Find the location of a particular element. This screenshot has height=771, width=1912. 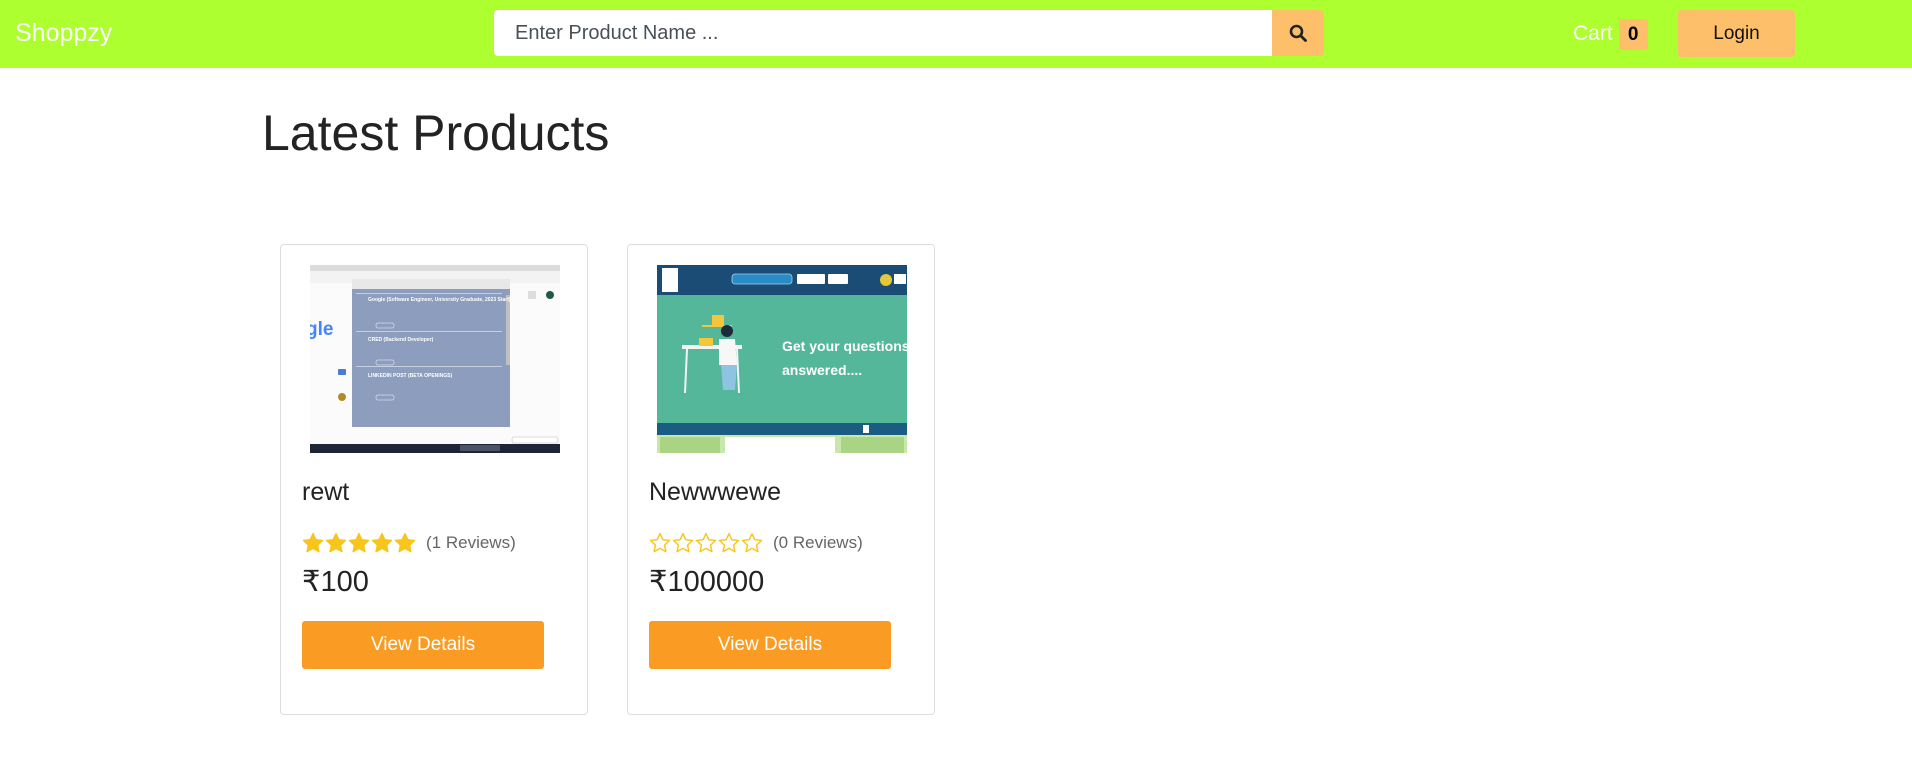

svg-text: gle is located at coordinates (321, 329).